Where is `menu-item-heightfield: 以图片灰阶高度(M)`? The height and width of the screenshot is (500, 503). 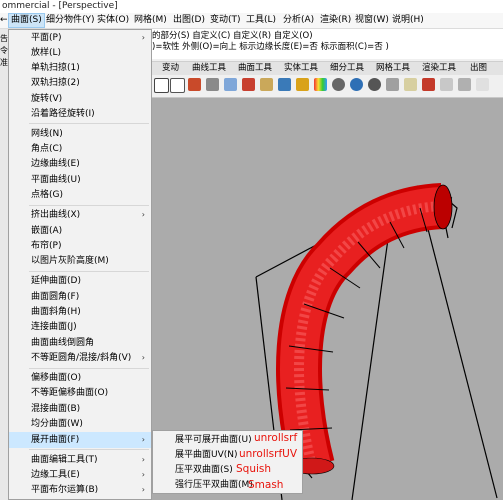
menu-item-heightfield: 以图片灰阶高度(M) is located at coordinates (80, 261).